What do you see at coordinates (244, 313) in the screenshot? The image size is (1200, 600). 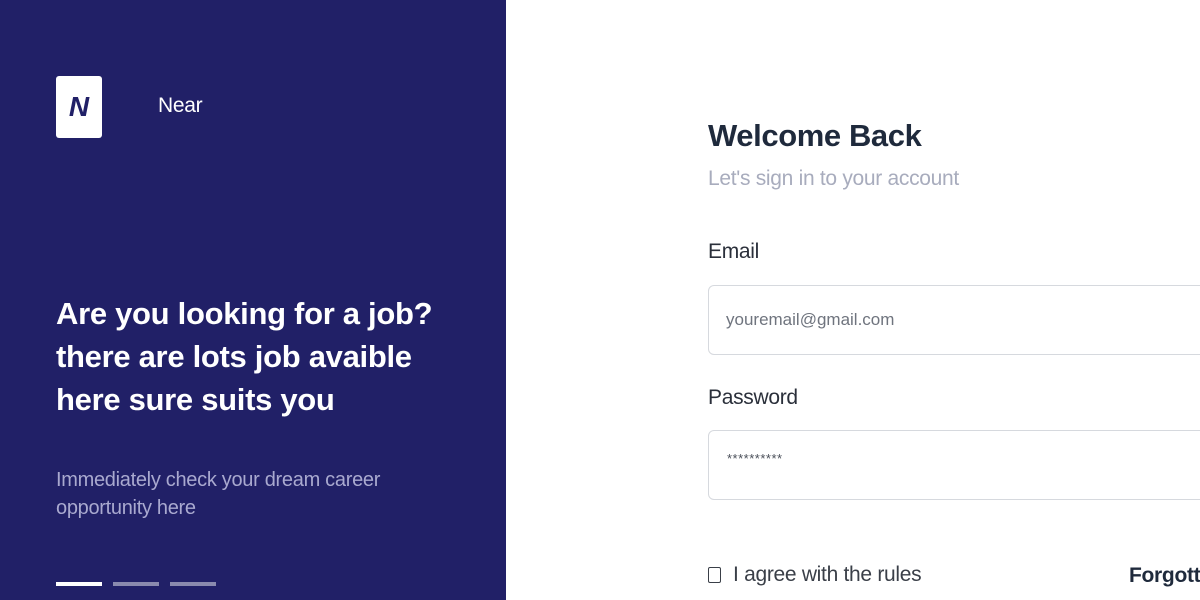 I see `hero-headline-line: Are you looking for a job?` at bounding box center [244, 313].